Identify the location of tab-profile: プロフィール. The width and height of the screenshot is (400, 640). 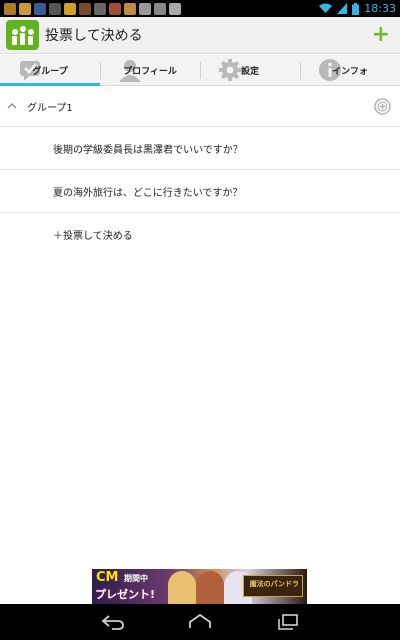
(150, 70).